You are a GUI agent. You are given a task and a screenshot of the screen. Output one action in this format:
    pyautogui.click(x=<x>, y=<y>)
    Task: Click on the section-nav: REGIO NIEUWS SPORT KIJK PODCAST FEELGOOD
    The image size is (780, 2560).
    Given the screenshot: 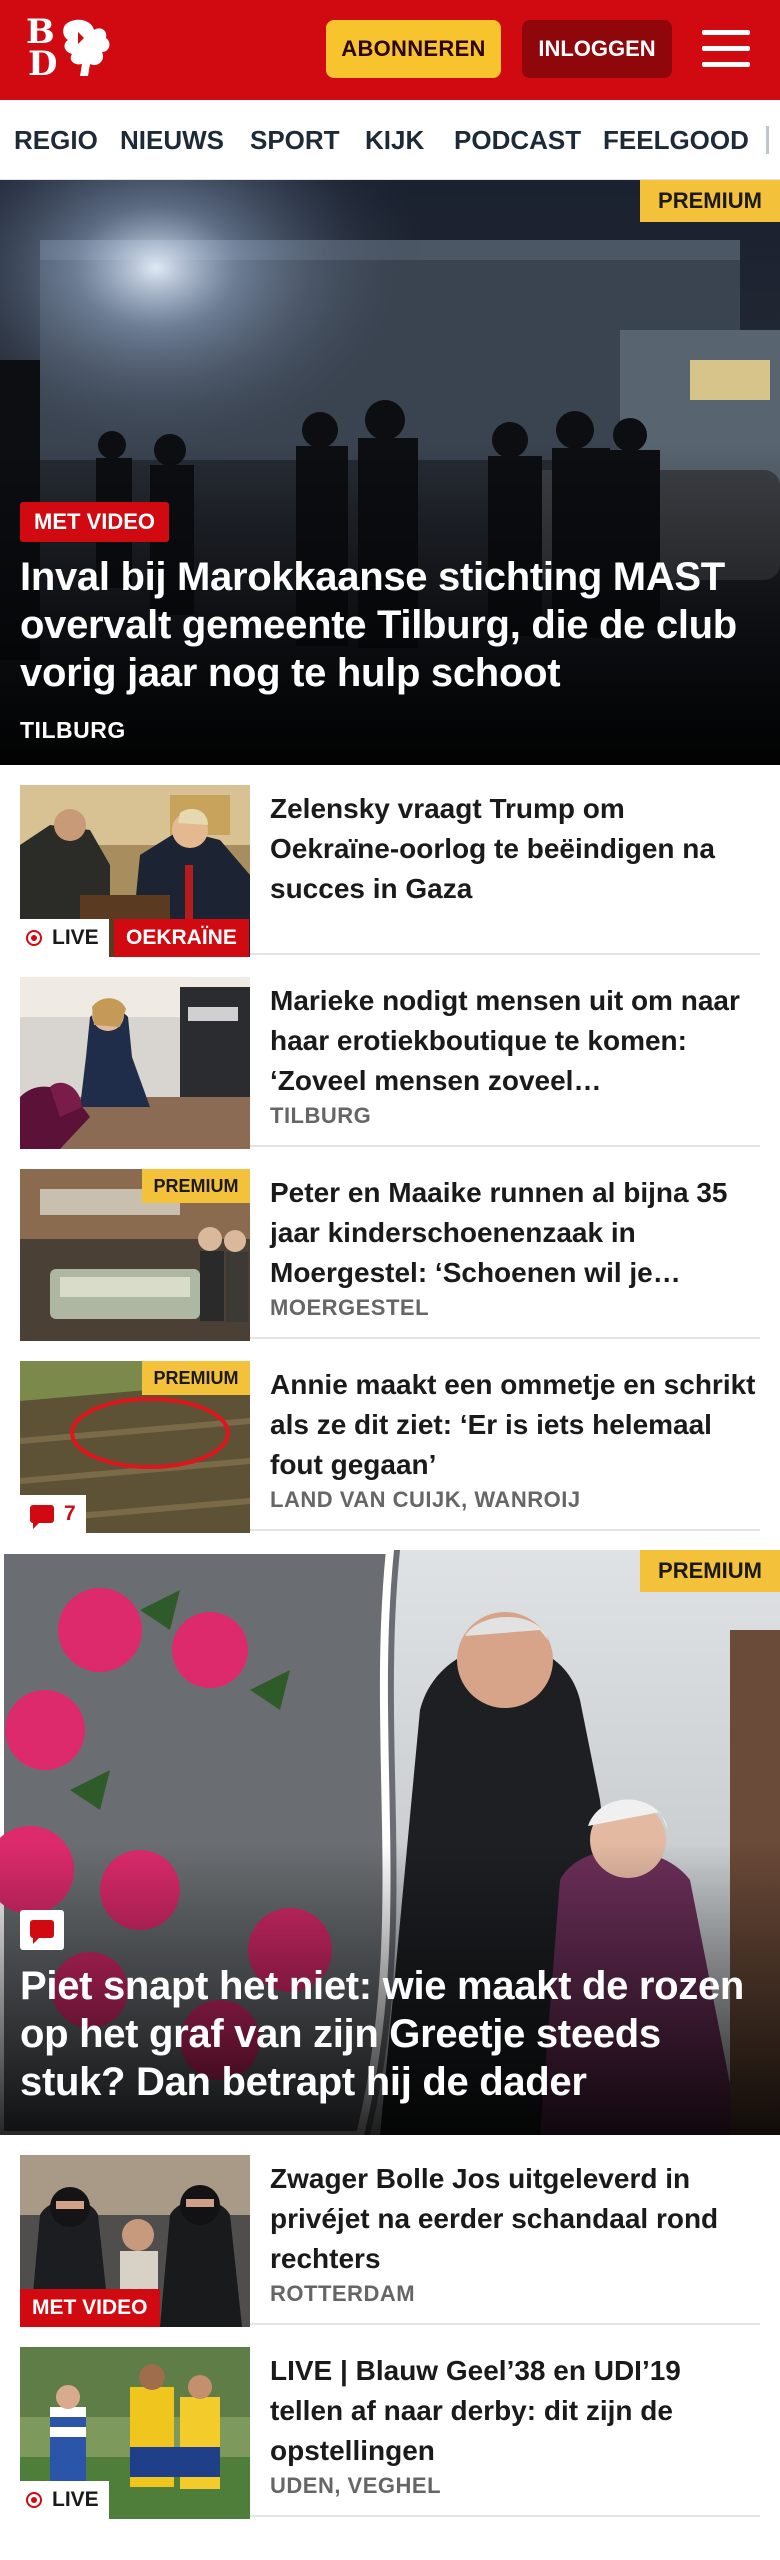 What is the action you would take?
    pyautogui.click(x=390, y=140)
    